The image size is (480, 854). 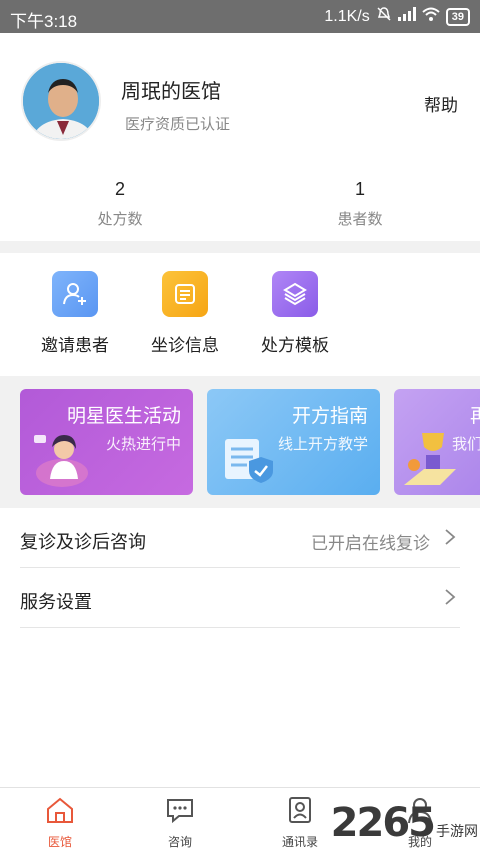 I want to click on tab-consult: 咨询, so click(x=180, y=823).